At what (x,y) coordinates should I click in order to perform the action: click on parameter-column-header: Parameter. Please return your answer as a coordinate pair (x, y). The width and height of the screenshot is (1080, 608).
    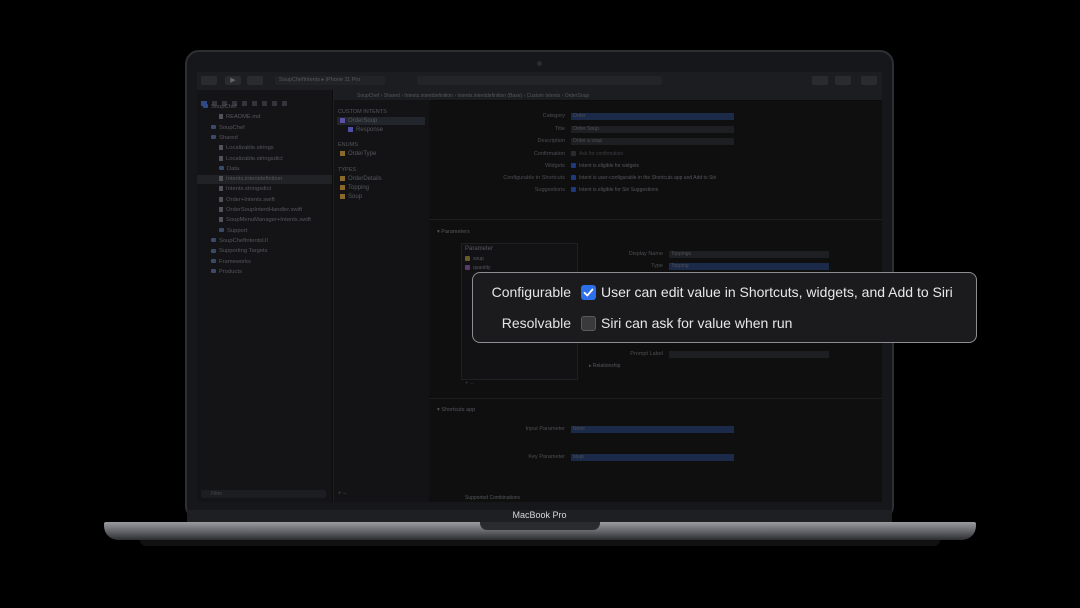
    Looking at the image, I should click on (479, 249).